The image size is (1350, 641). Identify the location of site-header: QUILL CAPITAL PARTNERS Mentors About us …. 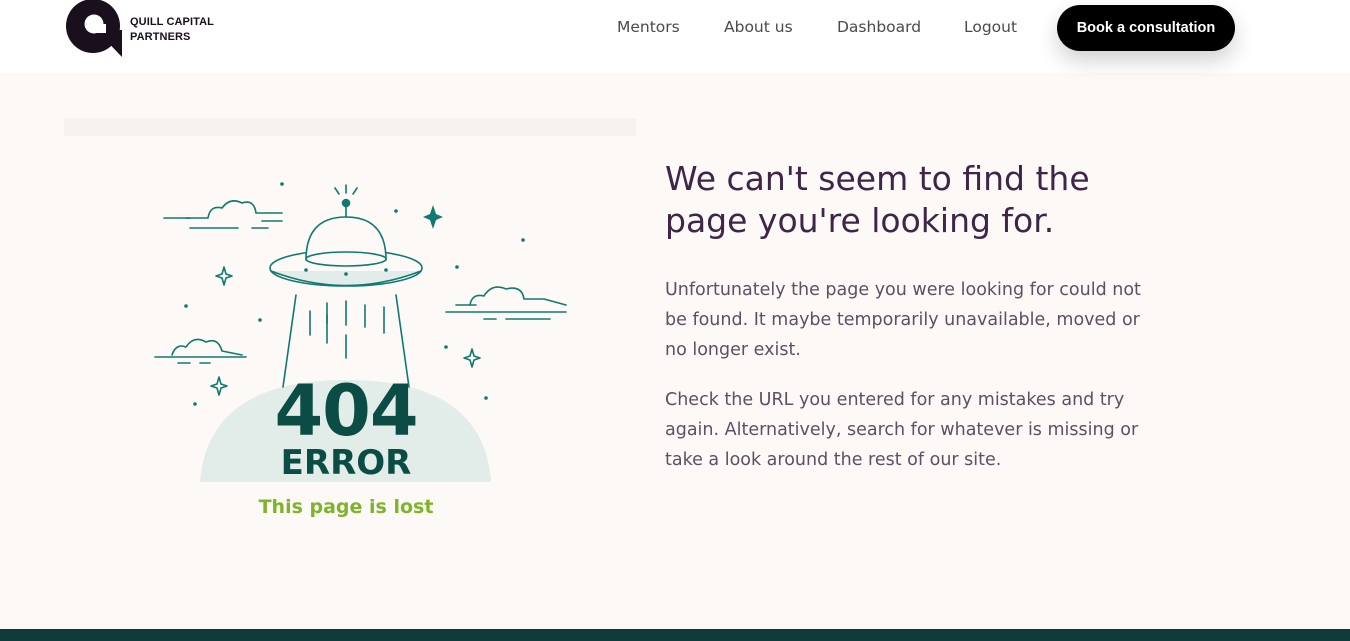
(675, 36).